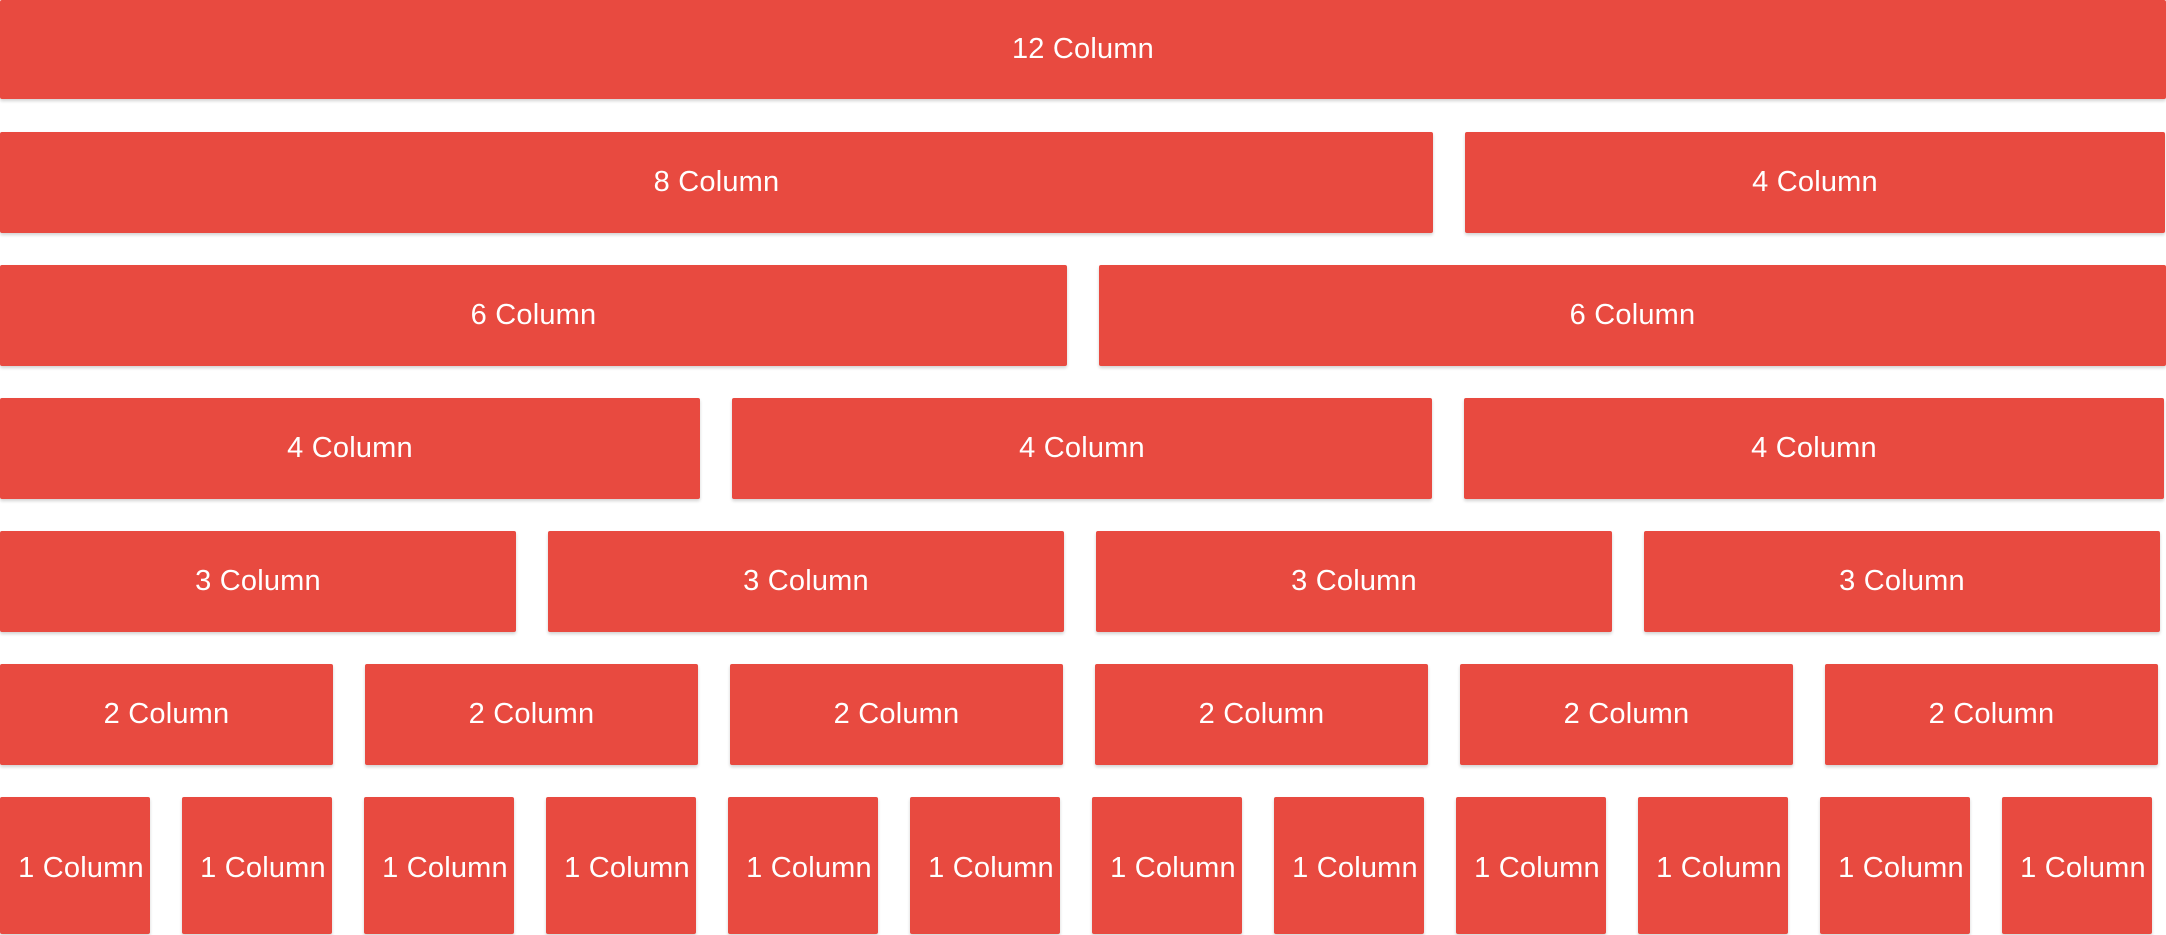 This screenshot has width=2166, height=935. I want to click on row-8-4-column: 8 Column 4 Column, so click(1083, 182).